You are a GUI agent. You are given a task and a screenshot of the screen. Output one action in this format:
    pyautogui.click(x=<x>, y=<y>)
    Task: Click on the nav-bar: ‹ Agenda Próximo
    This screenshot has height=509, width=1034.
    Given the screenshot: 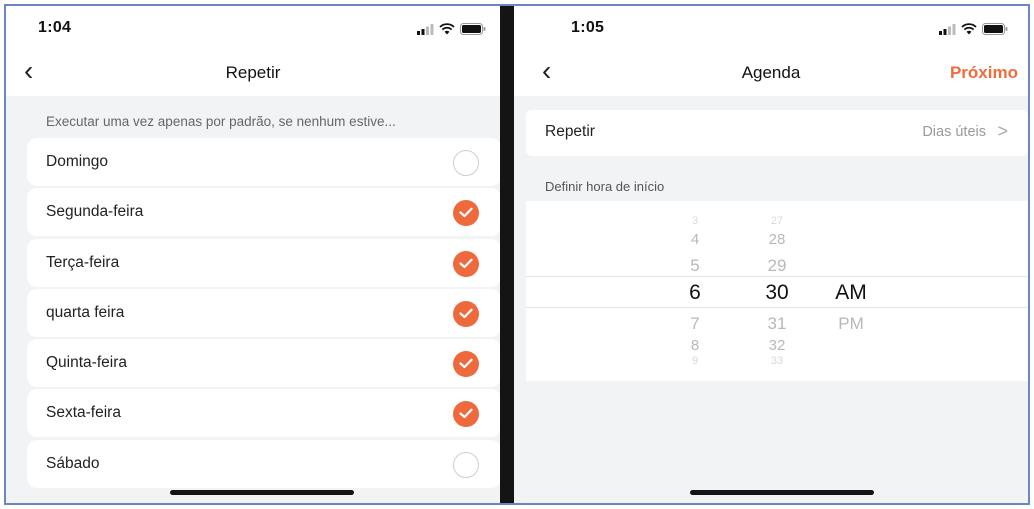 What is the action you would take?
    pyautogui.click(x=771, y=73)
    